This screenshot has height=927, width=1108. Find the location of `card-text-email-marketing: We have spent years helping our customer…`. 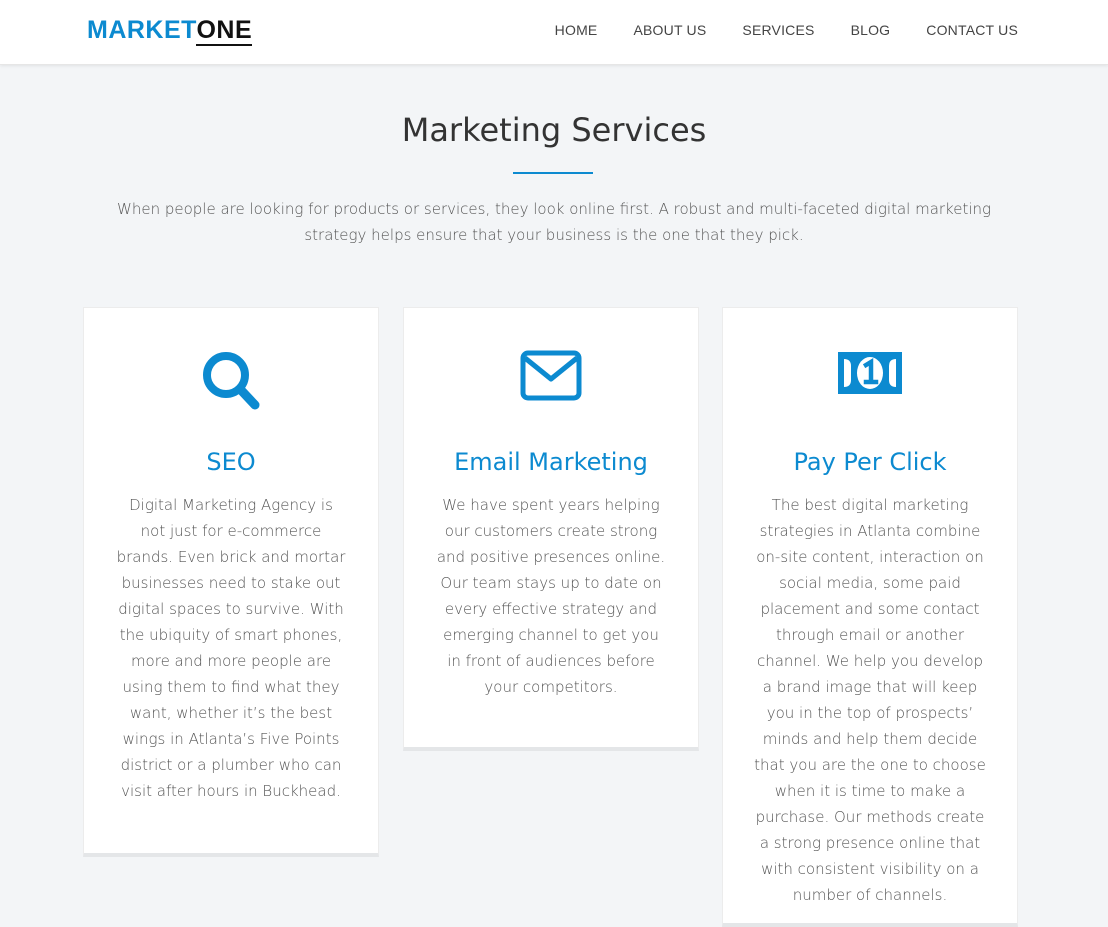

card-text-email-marketing: We have spent years helping our customer… is located at coordinates (551, 596).